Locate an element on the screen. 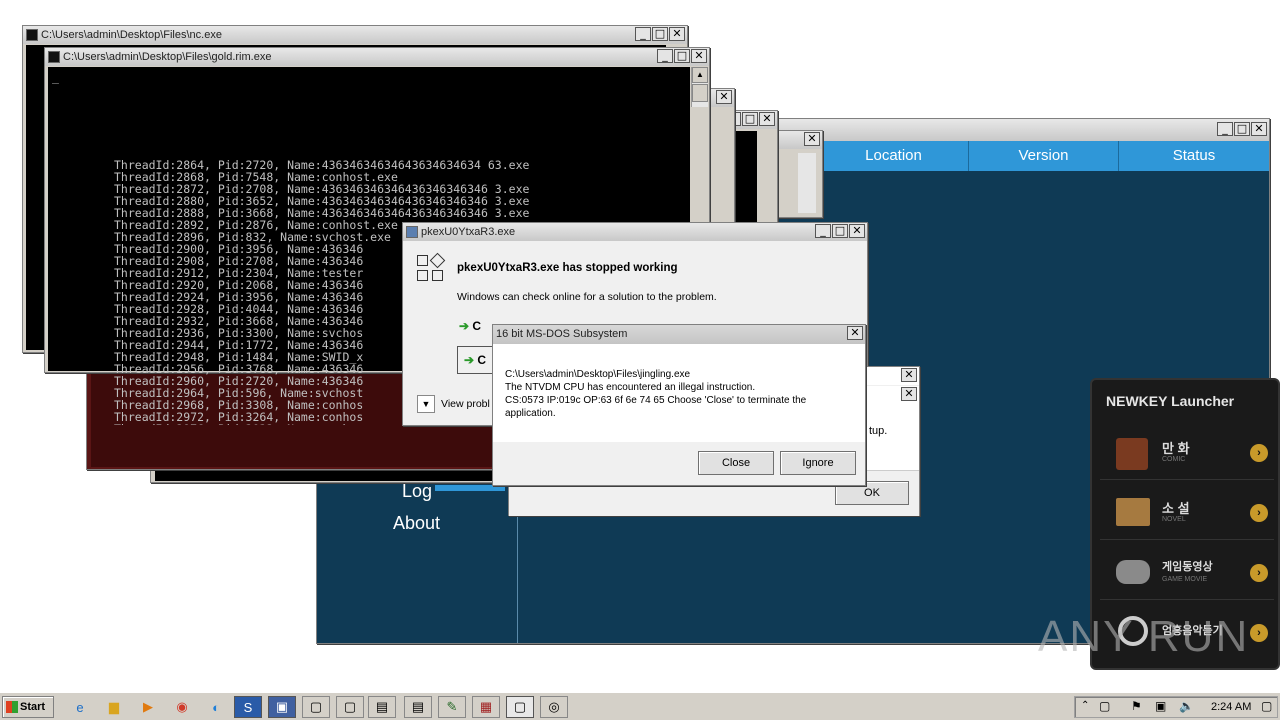 This screenshot has height=720, width=1280. app-icon-1: S is located at coordinates (248, 707).